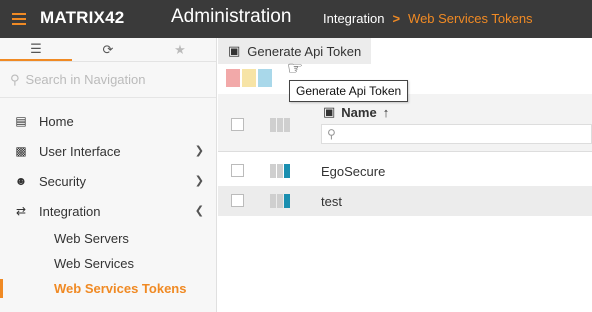  I want to click on history-icon: ⟳, so click(108, 49).